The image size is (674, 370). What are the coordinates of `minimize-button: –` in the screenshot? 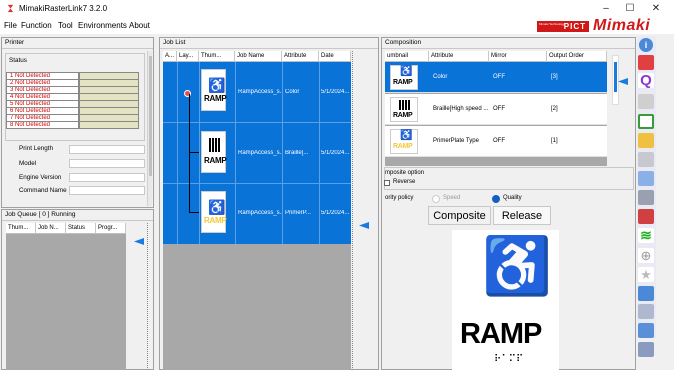 It's located at (606, 9).